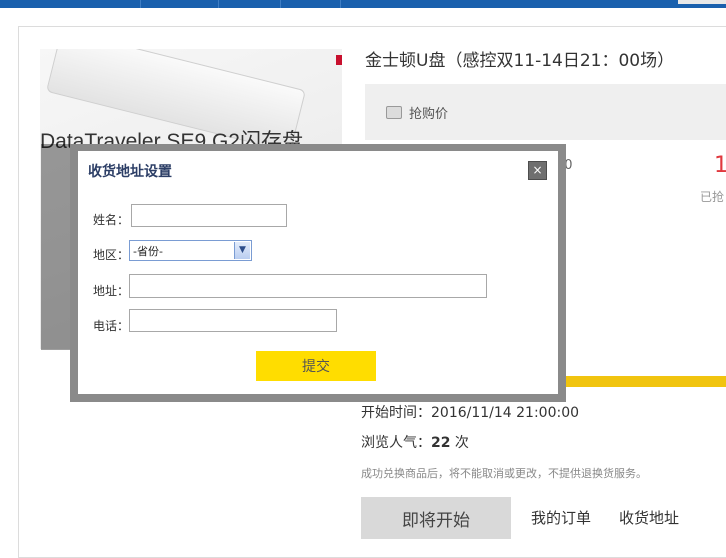 The width and height of the screenshot is (726, 558). I want to click on brand-logo-mark, so click(339, 60).